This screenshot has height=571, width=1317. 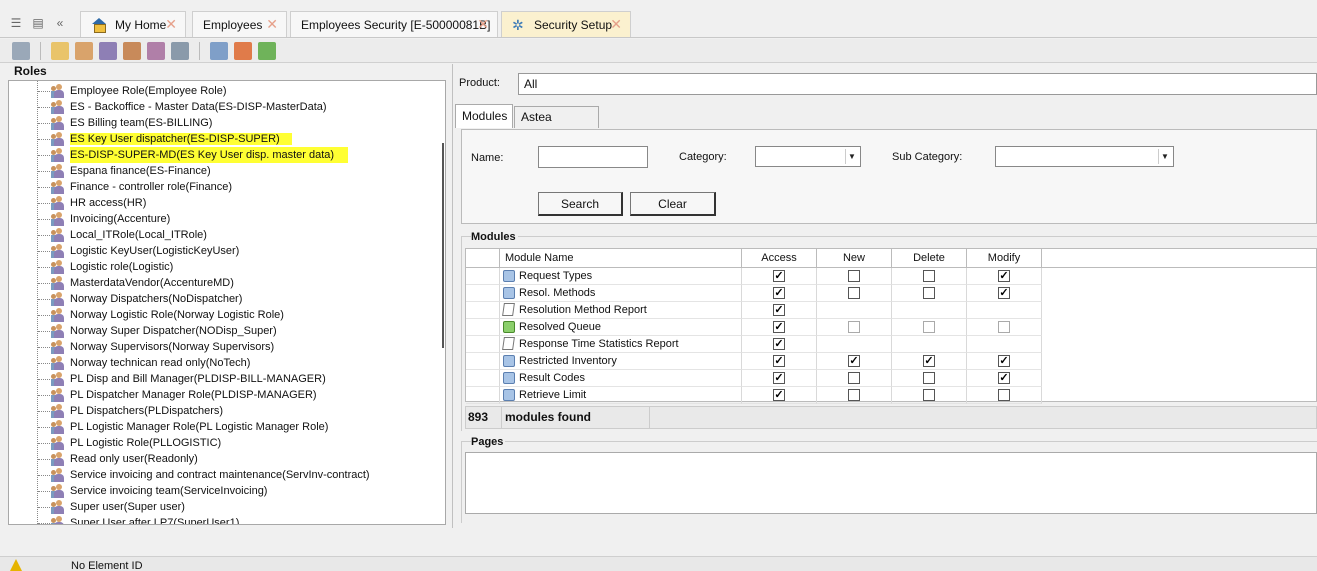 What do you see at coordinates (219, 443) in the screenshot?
I see `role-item: PL Logistic Role(PLLOGISTIC)` at bounding box center [219, 443].